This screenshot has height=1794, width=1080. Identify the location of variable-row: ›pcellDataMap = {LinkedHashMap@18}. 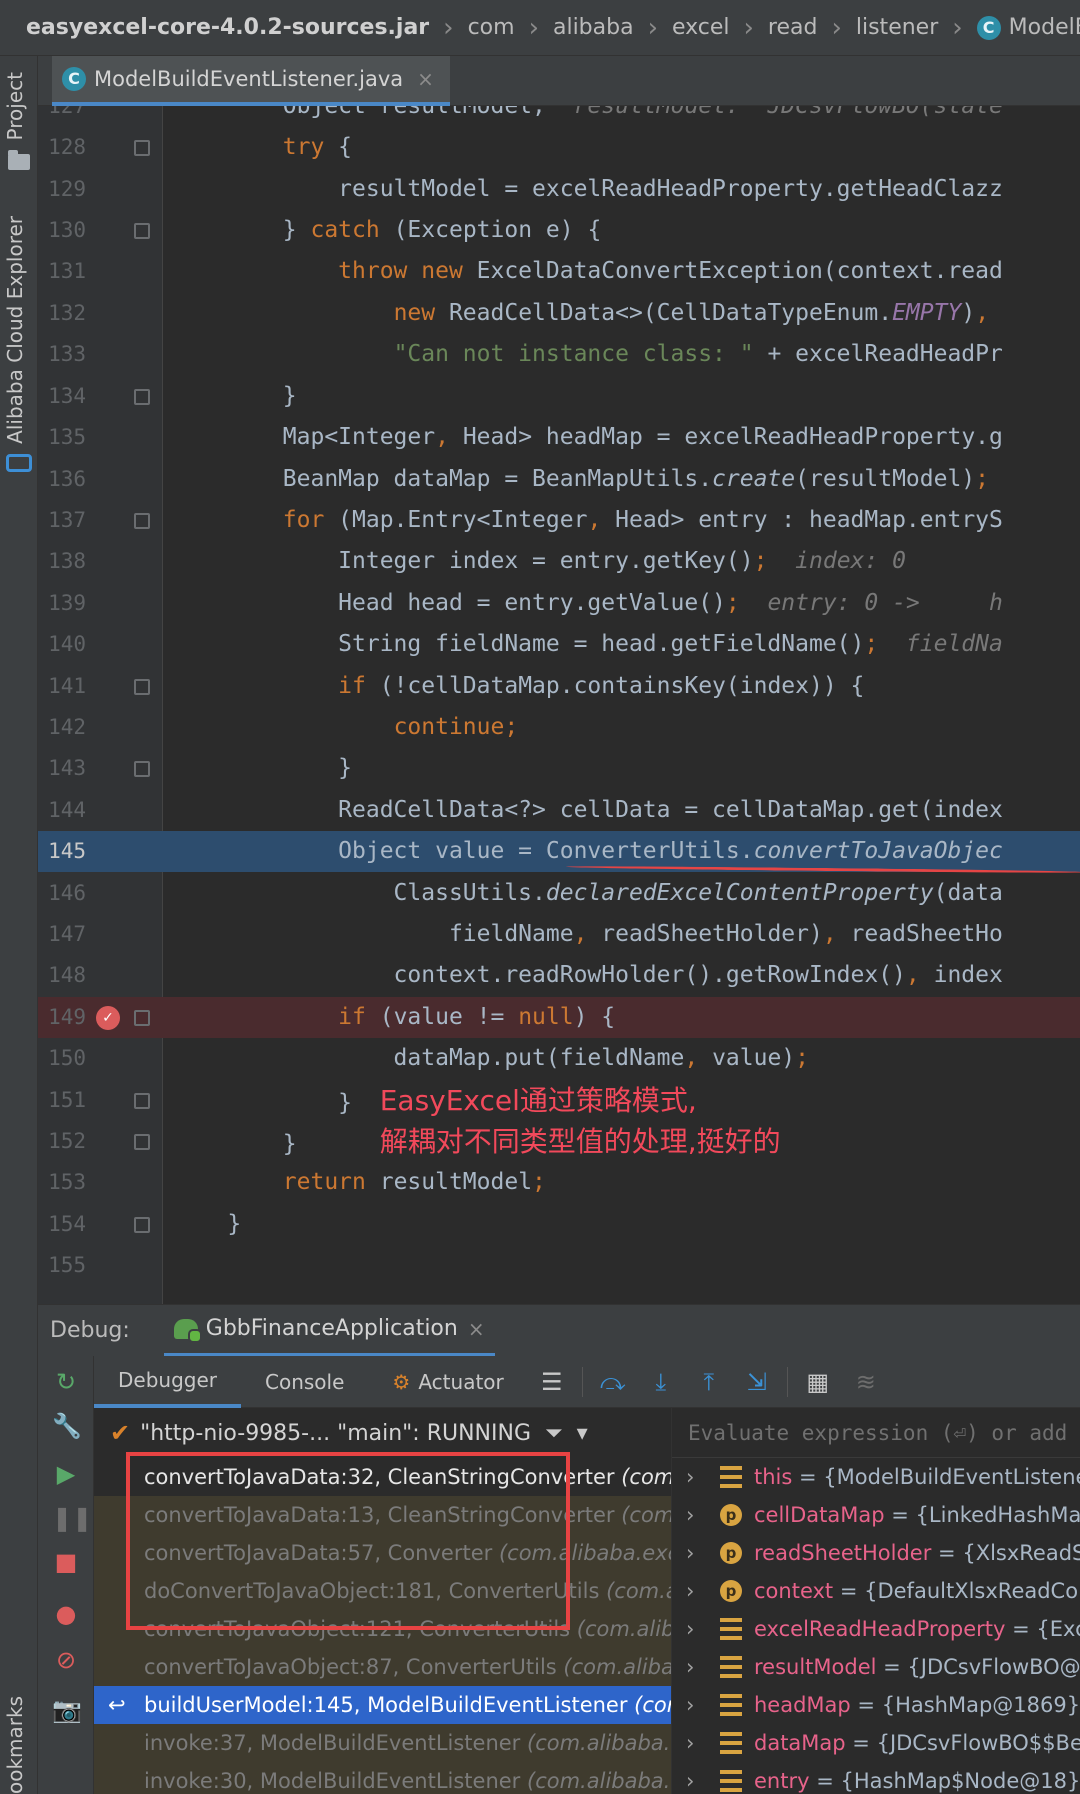
(876, 1515).